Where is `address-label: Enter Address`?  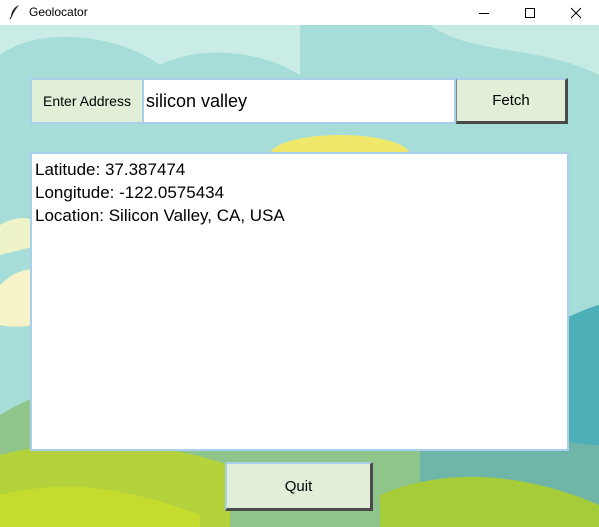 address-label: Enter Address is located at coordinates (86, 101).